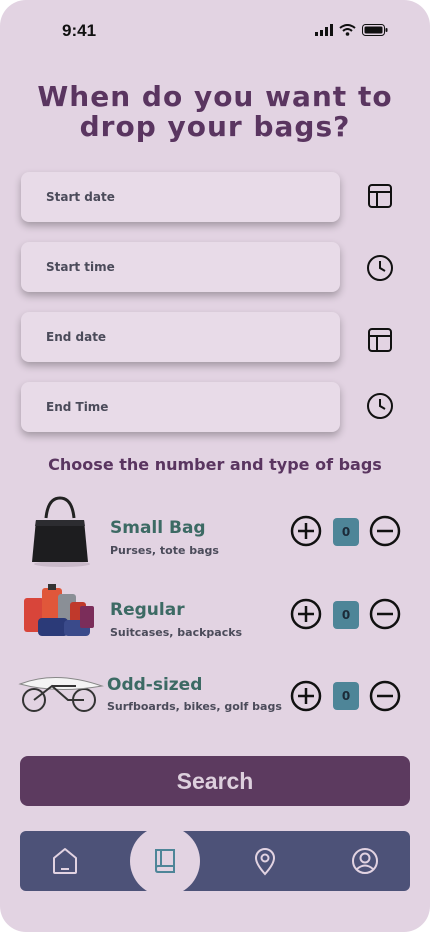 Image resolution: width=430 pixels, height=932 pixels. What do you see at coordinates (375, 30) in the screenshot?
I see `battery-icon` at bounding box center [375, 30].